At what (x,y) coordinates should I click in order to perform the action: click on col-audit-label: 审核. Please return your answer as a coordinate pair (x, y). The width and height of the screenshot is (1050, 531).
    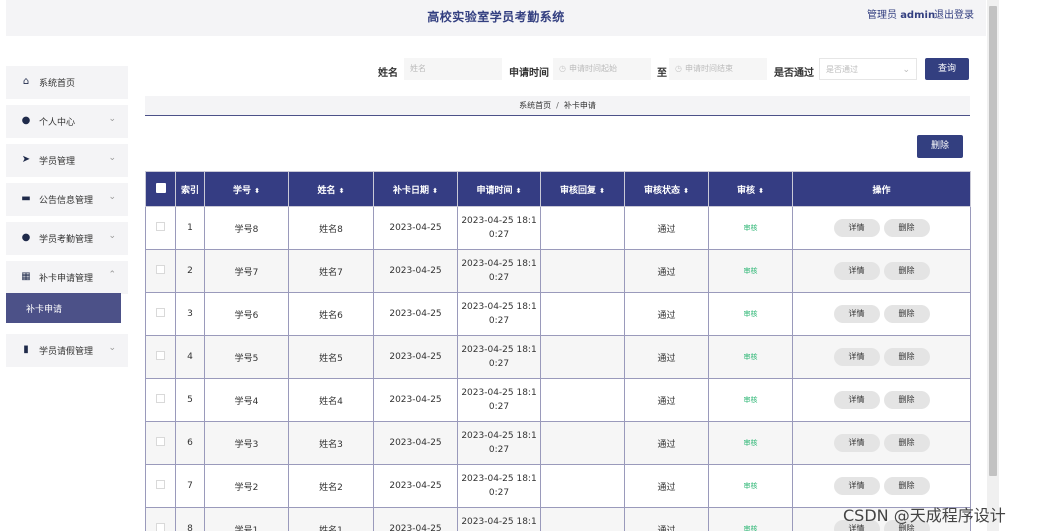
    Looking at the image, I should click on (746, 190).